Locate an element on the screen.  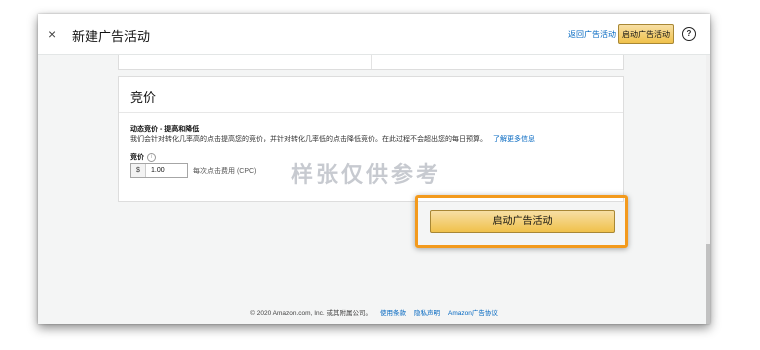
bidding-title: 竞价 is located at coordinates (143, 97).